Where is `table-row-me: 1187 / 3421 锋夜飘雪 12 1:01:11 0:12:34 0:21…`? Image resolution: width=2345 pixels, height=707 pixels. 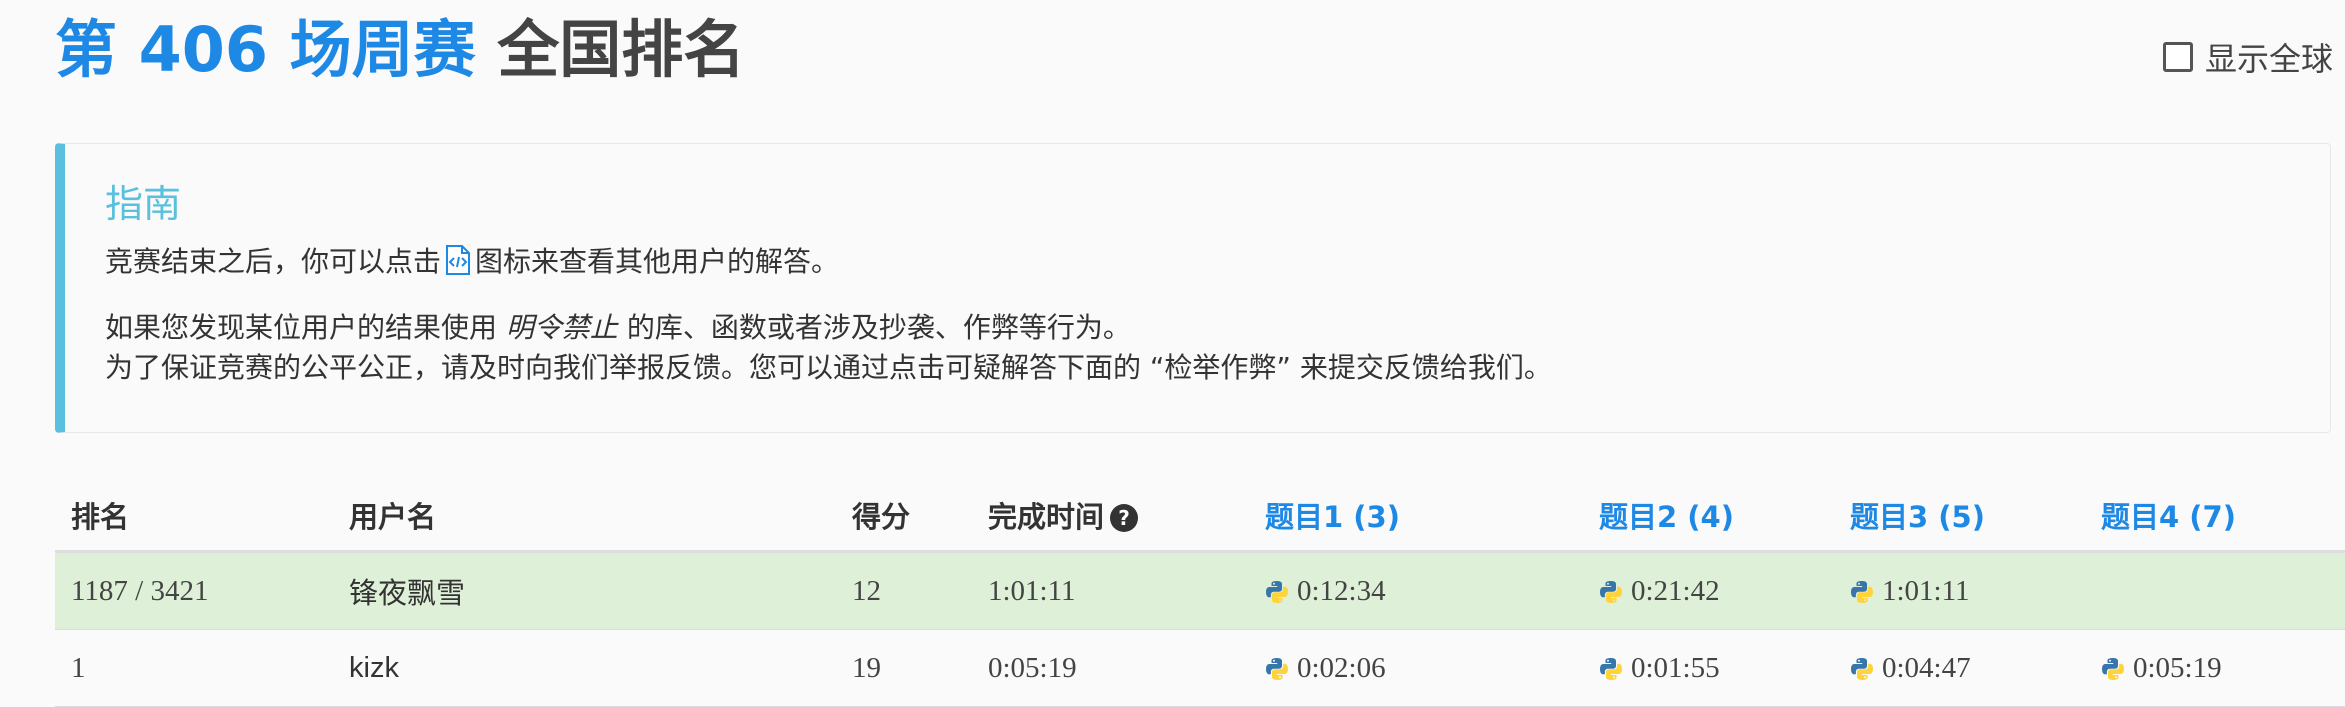
table-row-me: 1187 / 3421 锋夜飘雪 12 1:01:11 0:12:34 0:21… is located at coordinates (1200, 590).